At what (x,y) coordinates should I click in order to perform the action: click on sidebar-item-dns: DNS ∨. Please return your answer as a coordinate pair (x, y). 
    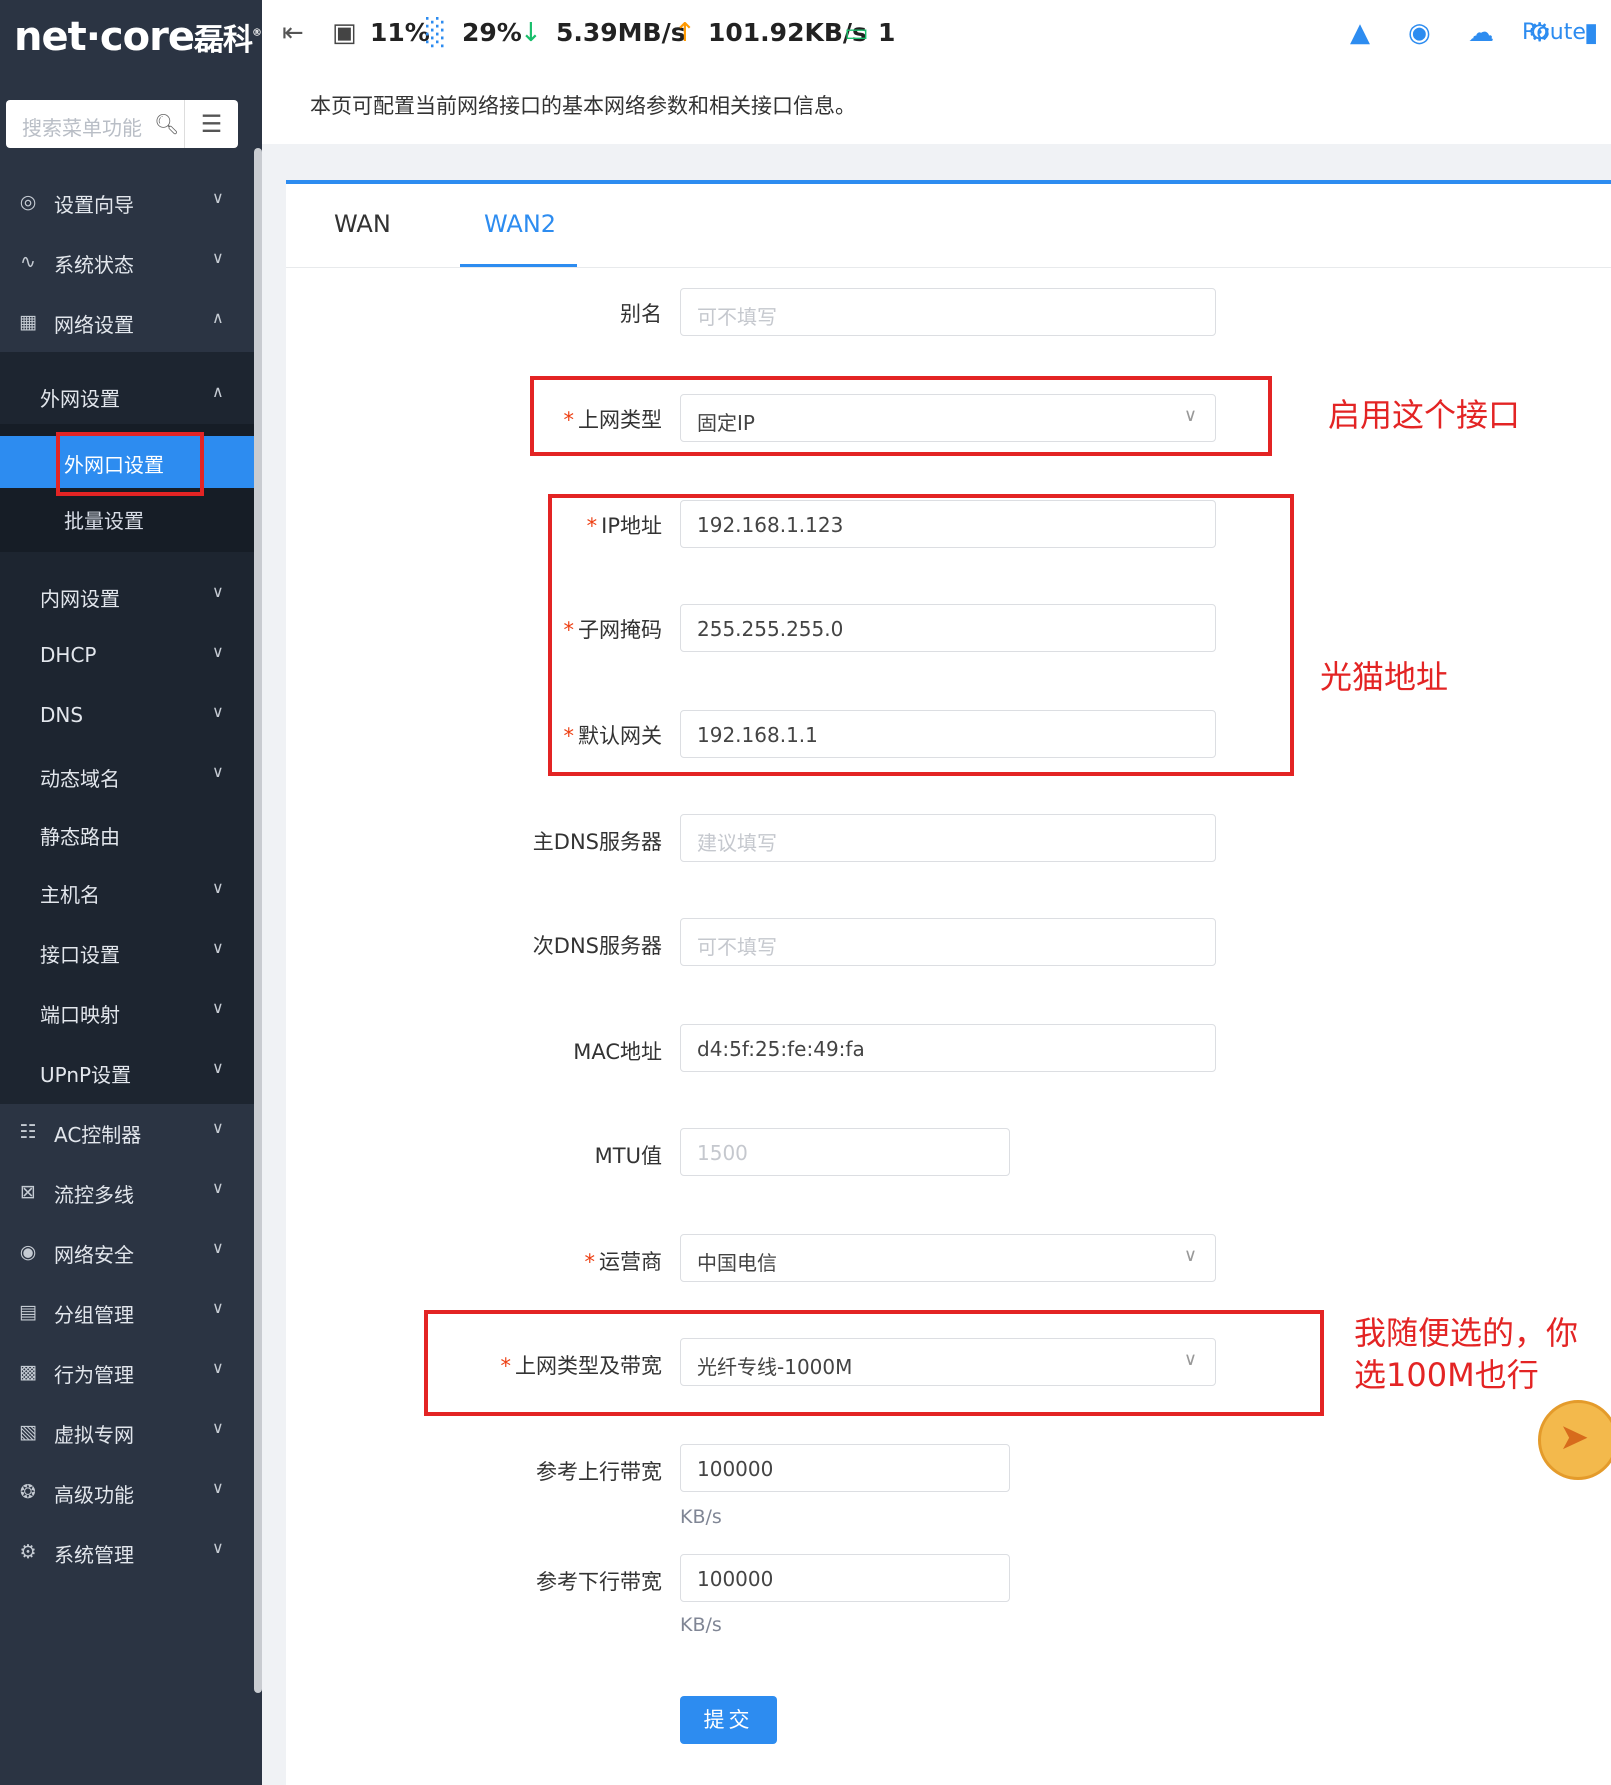
    Looking at the image, I should click on (127, 716).